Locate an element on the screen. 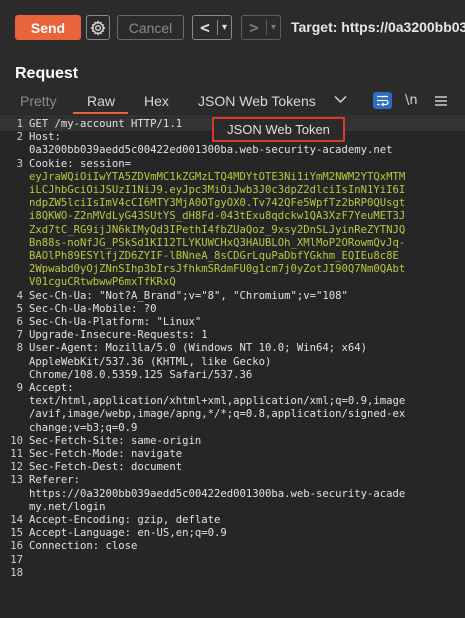  code-text: Accept-Language: en-US,en;q=0.9 is located at coordinates (128, 533).